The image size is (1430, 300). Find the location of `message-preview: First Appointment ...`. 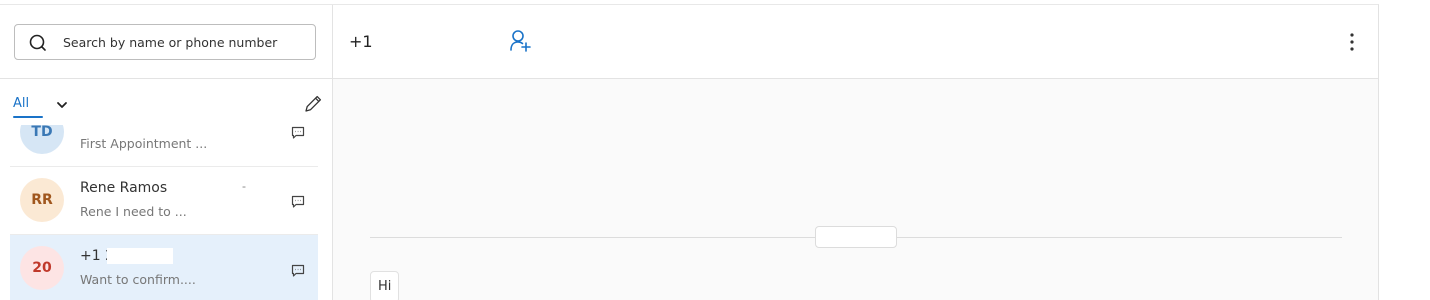

message-preview: First Appointment ... is located at coordinates (144, 143).